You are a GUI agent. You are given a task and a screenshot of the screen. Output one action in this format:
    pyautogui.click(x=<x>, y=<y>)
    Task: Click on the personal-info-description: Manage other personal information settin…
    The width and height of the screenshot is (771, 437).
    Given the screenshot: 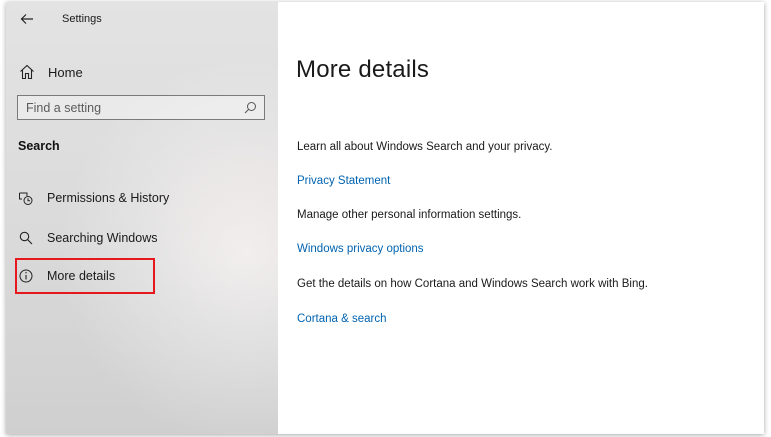 What is the action you would take?
    pyautogui.click(x=409, y=215)
    